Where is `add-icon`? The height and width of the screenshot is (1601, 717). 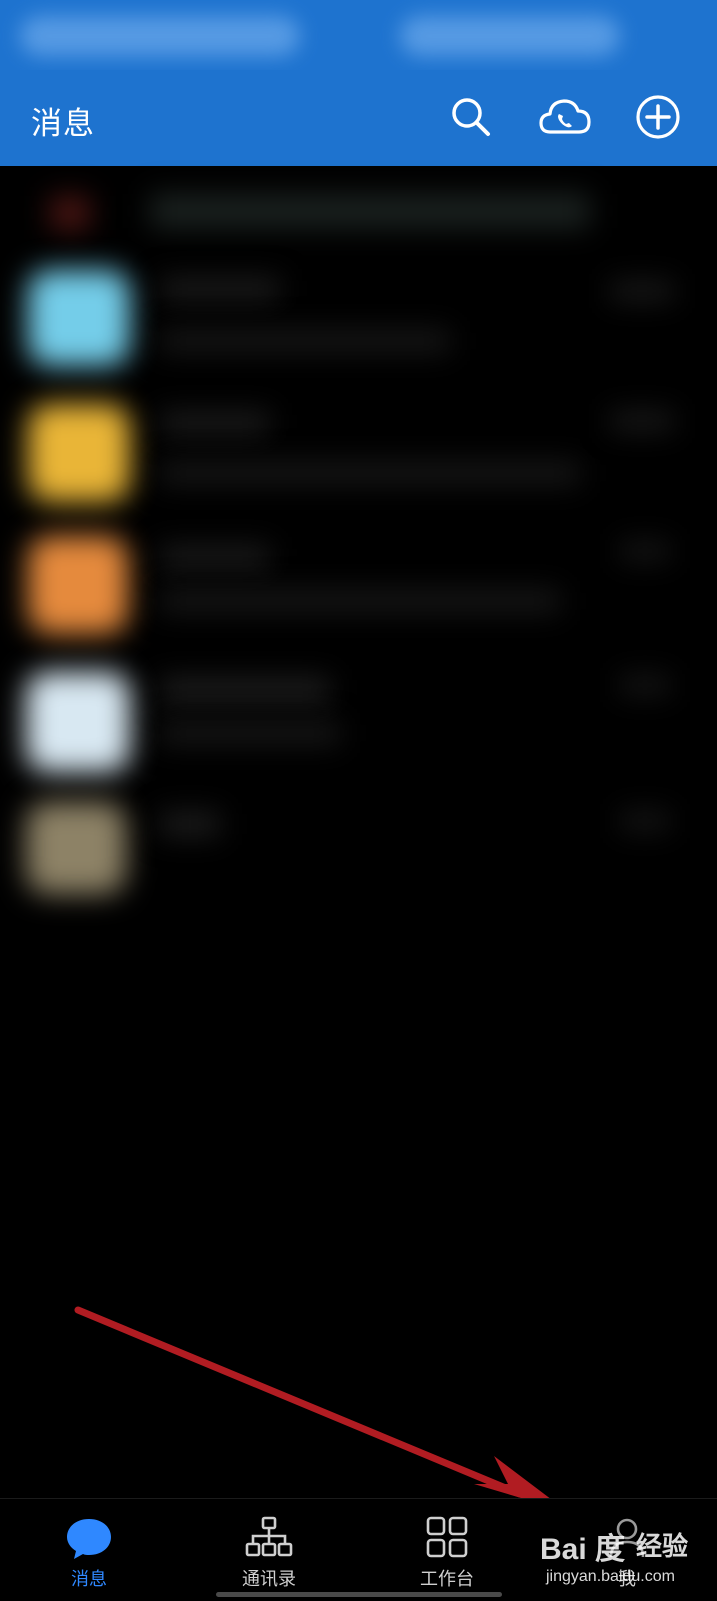 add-icon is located at coordinates (658, 117).